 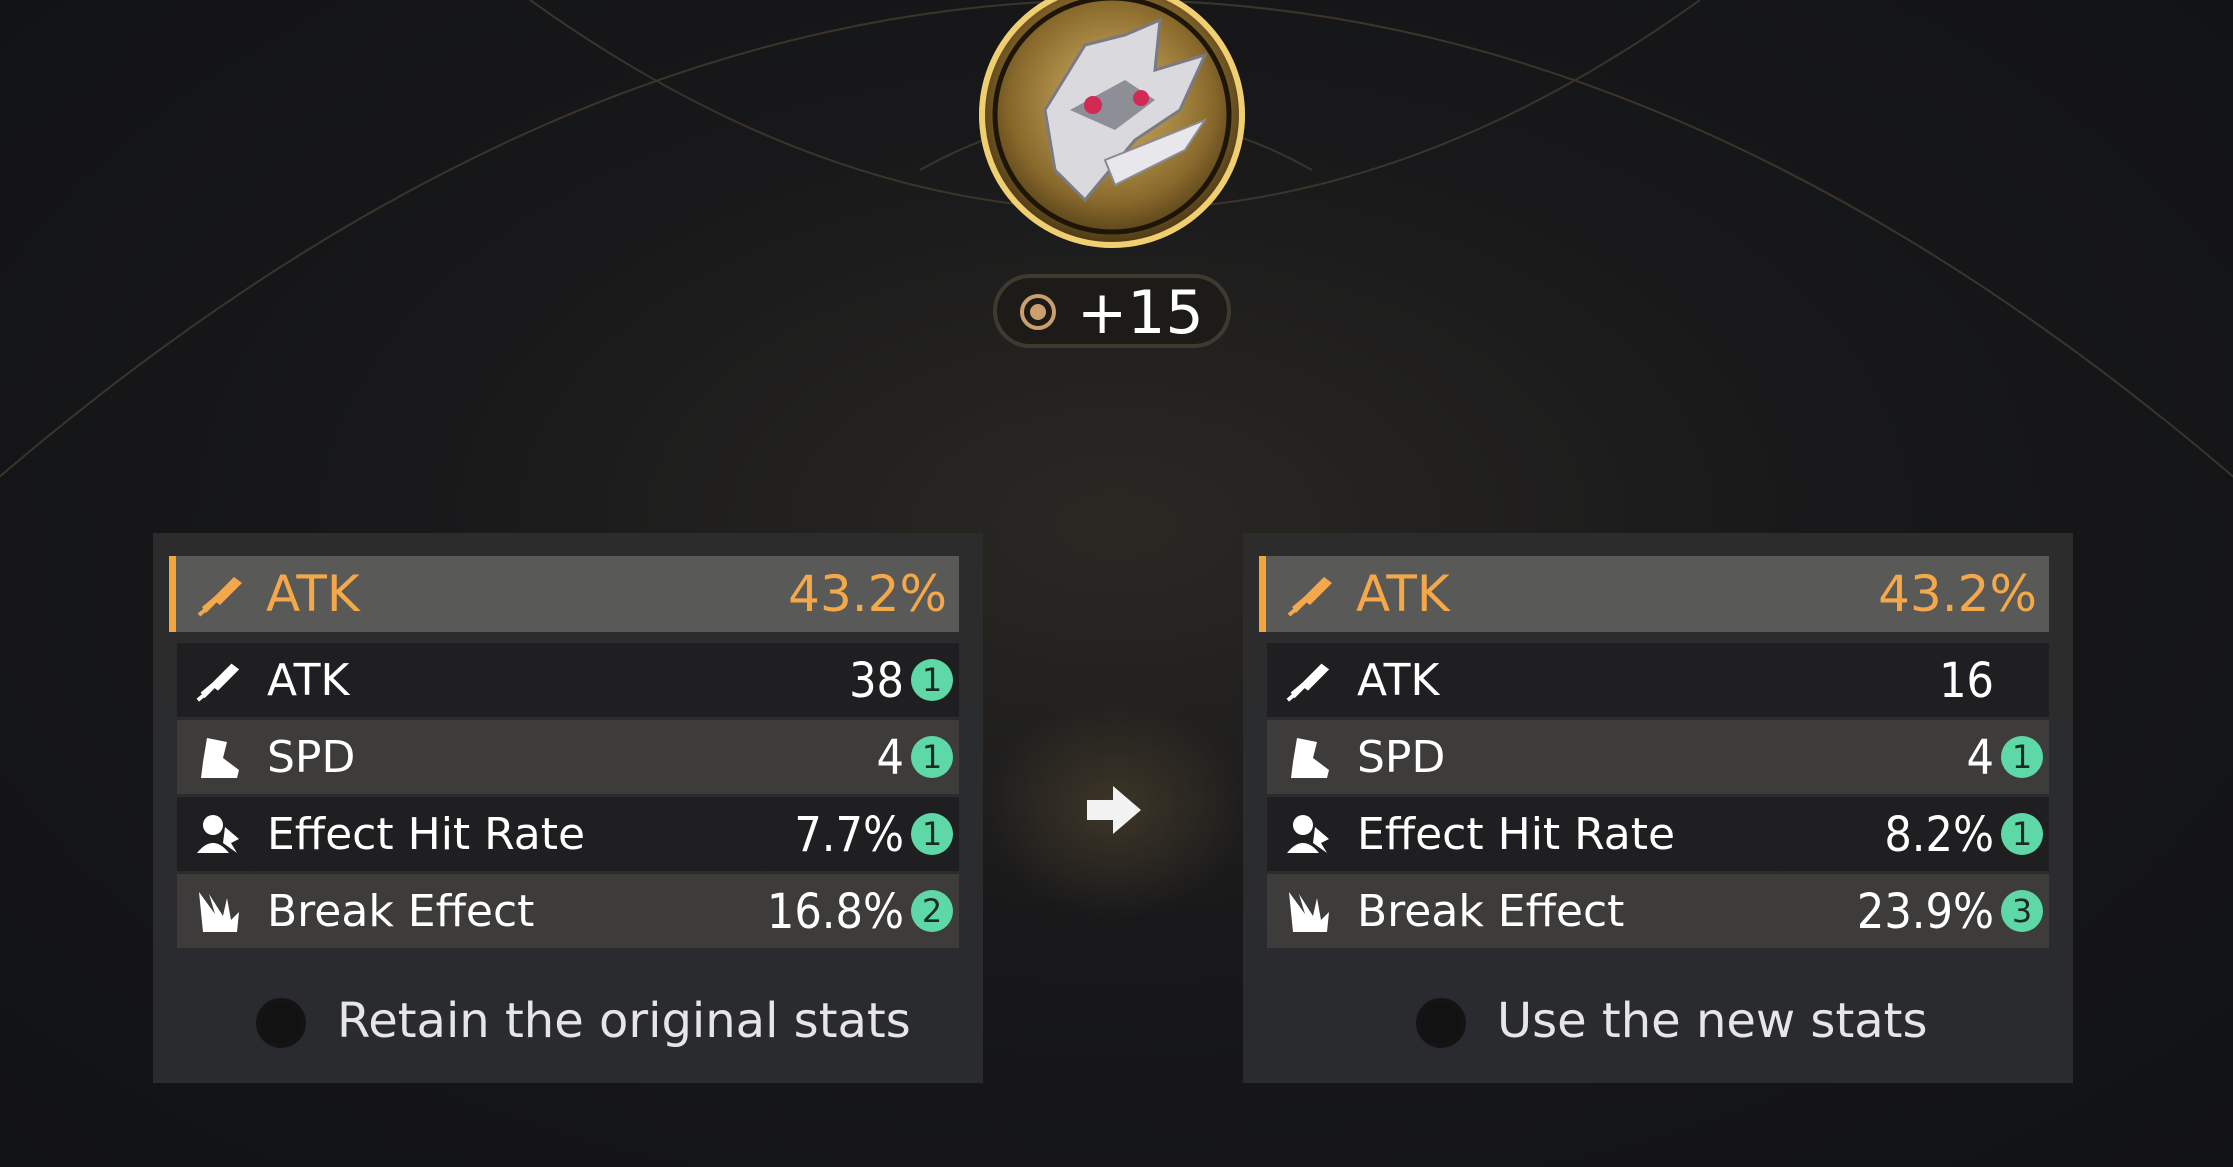 I want to click on relic-level-badge: +15, so click(x=1112, y=311).